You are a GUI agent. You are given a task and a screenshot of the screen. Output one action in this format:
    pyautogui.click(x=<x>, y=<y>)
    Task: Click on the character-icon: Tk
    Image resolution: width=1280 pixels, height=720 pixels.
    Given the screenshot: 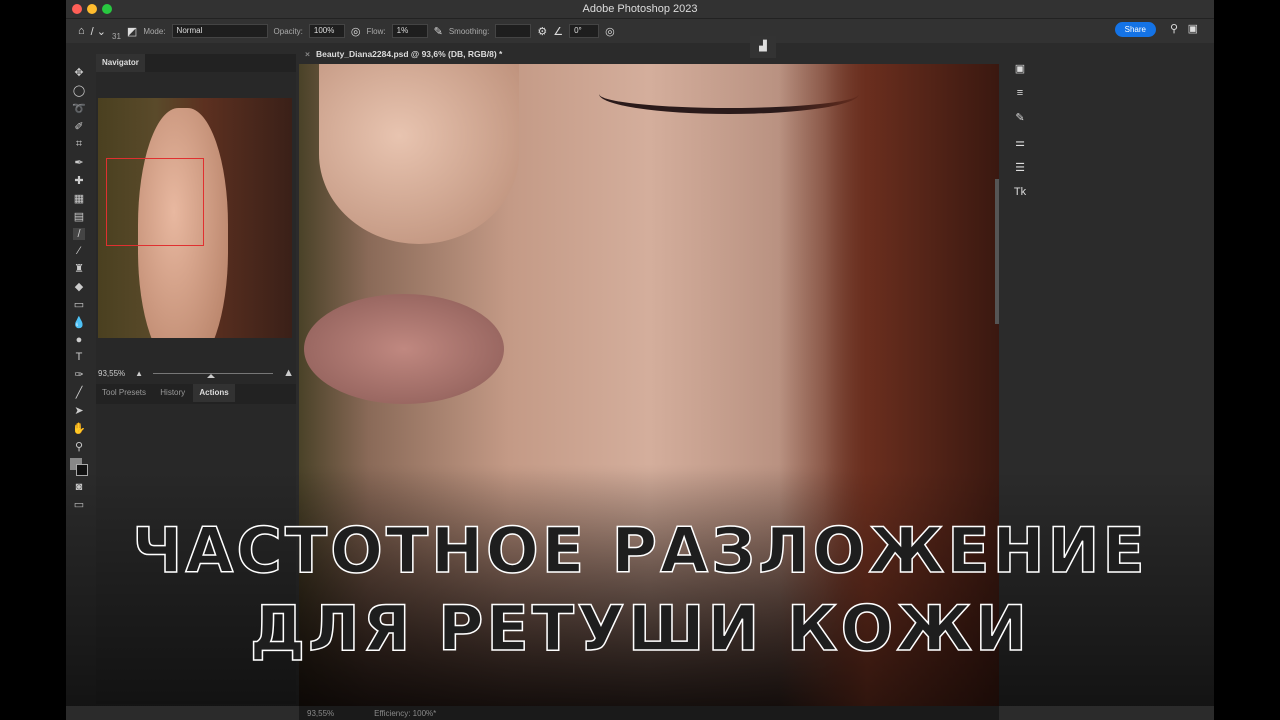 What is the action you would take?
    pyautogui.click(x=1020, y=192)
    